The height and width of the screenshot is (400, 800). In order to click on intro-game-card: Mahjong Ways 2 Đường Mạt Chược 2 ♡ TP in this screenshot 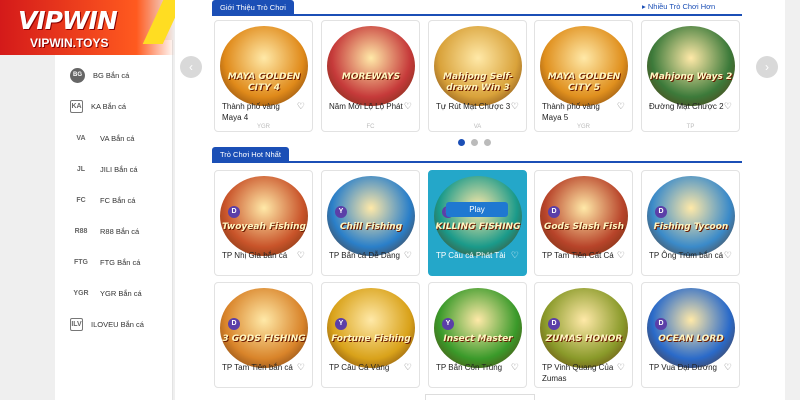, I will do `click(690, 76)`.